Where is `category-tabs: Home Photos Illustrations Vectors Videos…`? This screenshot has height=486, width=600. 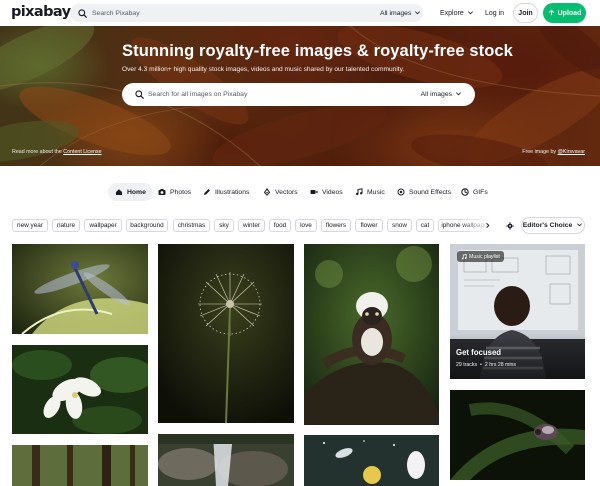 category-tabs: Home Photos Illustrations Vectors Videos… is located at coordinates (300, 192).